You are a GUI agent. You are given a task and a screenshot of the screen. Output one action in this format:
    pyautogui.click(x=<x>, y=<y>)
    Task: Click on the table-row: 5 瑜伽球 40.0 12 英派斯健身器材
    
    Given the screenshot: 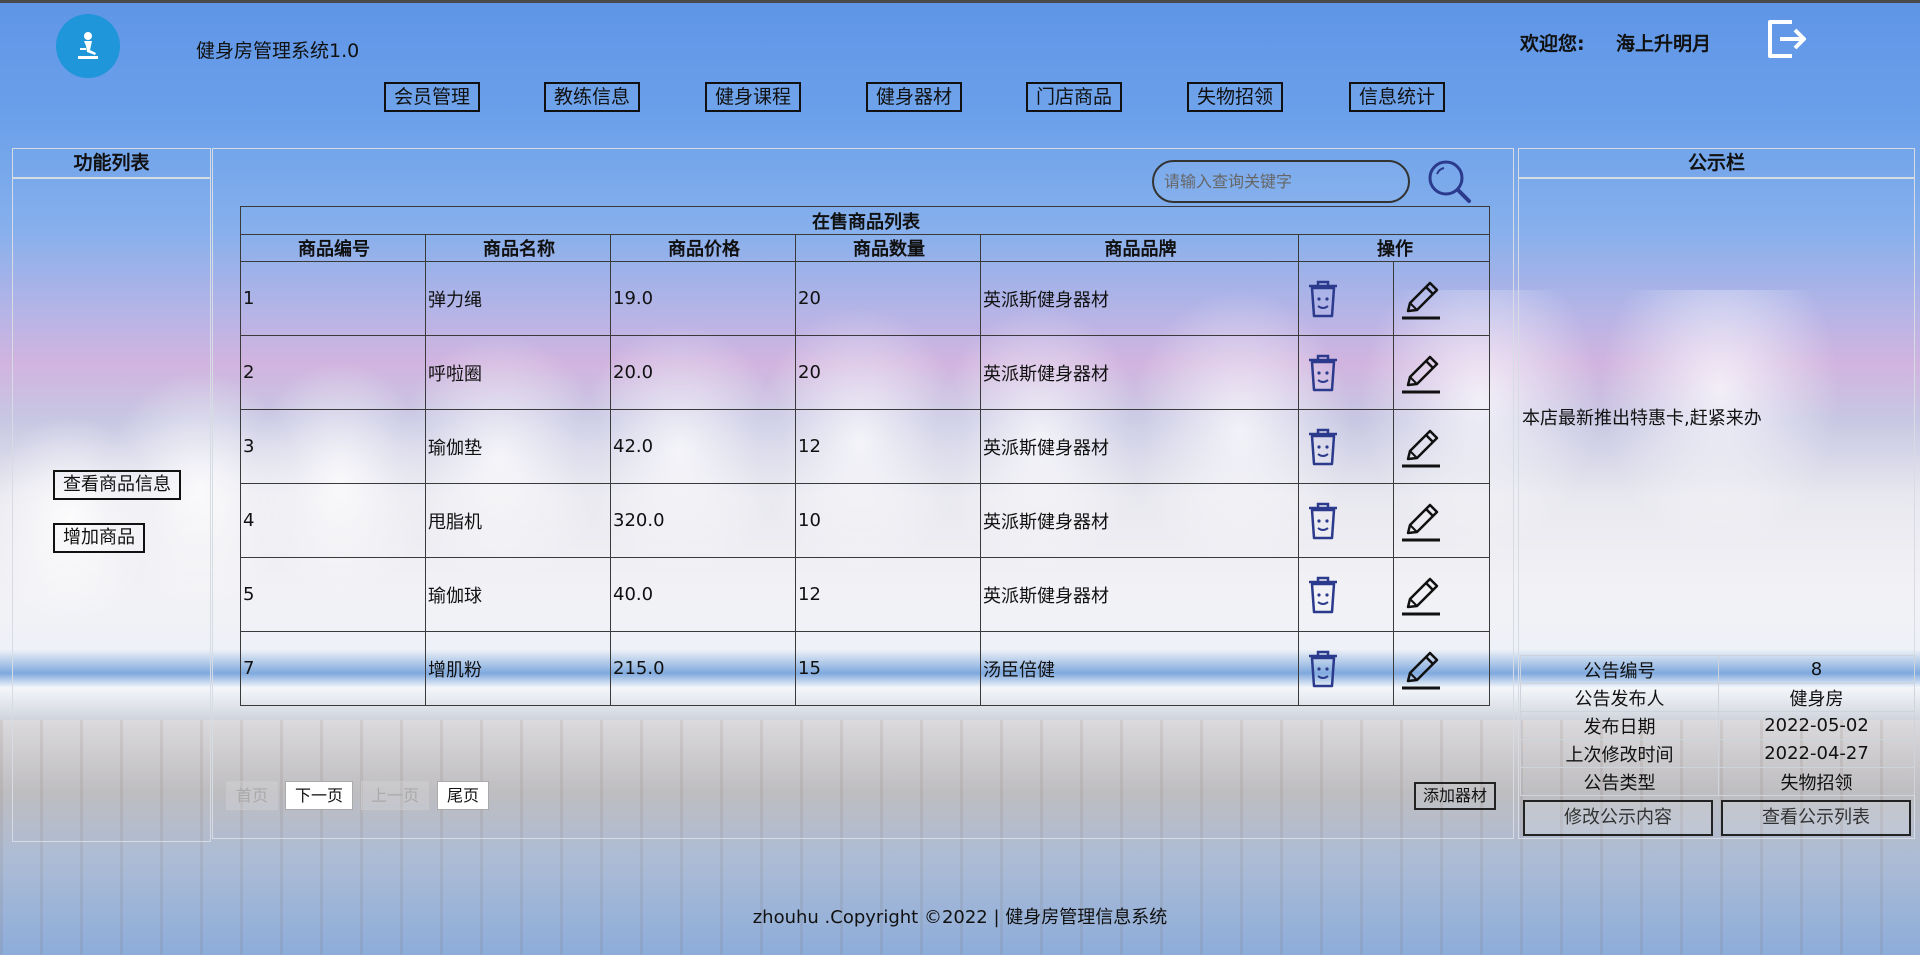 What is the action you would take?
    pyautogui.click(x=865, y=594)
    